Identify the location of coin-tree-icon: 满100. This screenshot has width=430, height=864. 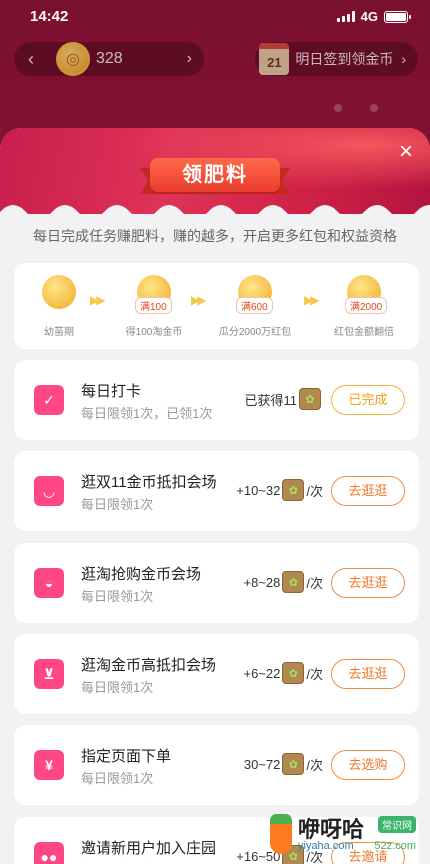
(153, 294).